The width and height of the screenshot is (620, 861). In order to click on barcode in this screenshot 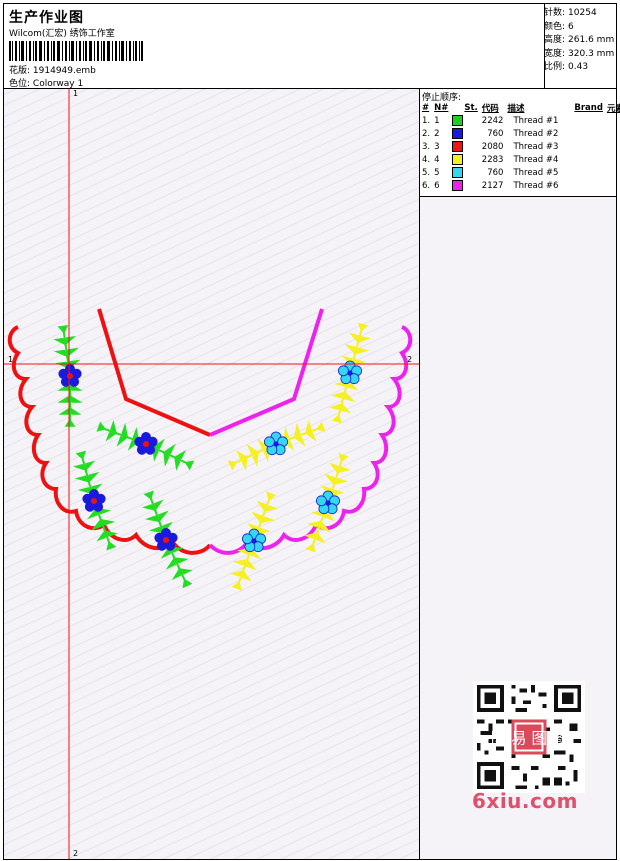, I will do `click(76, 51)`.